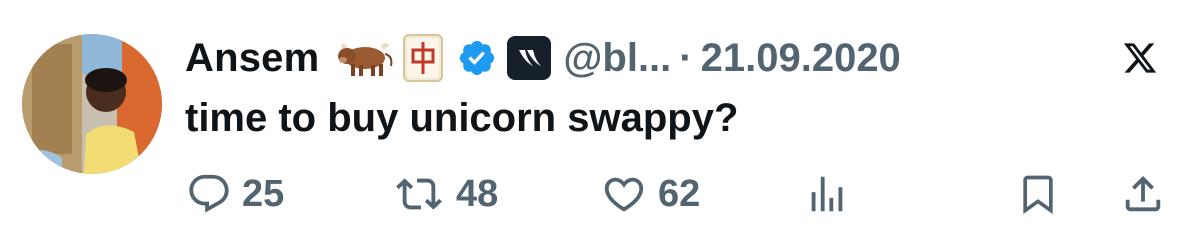 The image size is (1199, 247). Describe the element at coordinates (529, 58) in the screenshot. I see `affiliate-badge-icon` at that location.